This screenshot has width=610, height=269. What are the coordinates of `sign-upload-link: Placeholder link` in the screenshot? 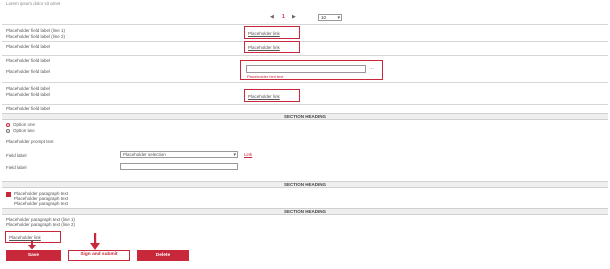 It's located at (25, 237).